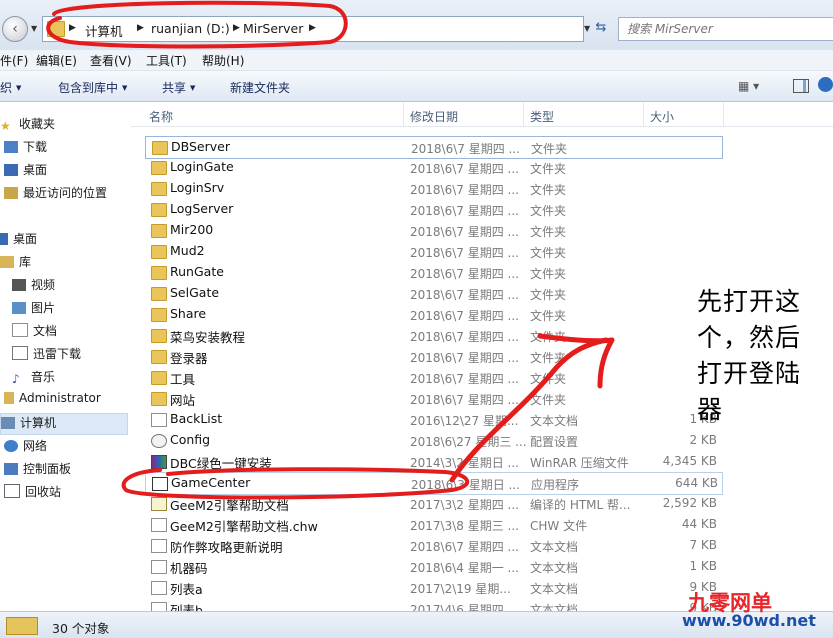 This screenshot has width=833, height=638. Describe the element at coordinates (8, 423) in the screenshot. I see `computer-icon` at that location.